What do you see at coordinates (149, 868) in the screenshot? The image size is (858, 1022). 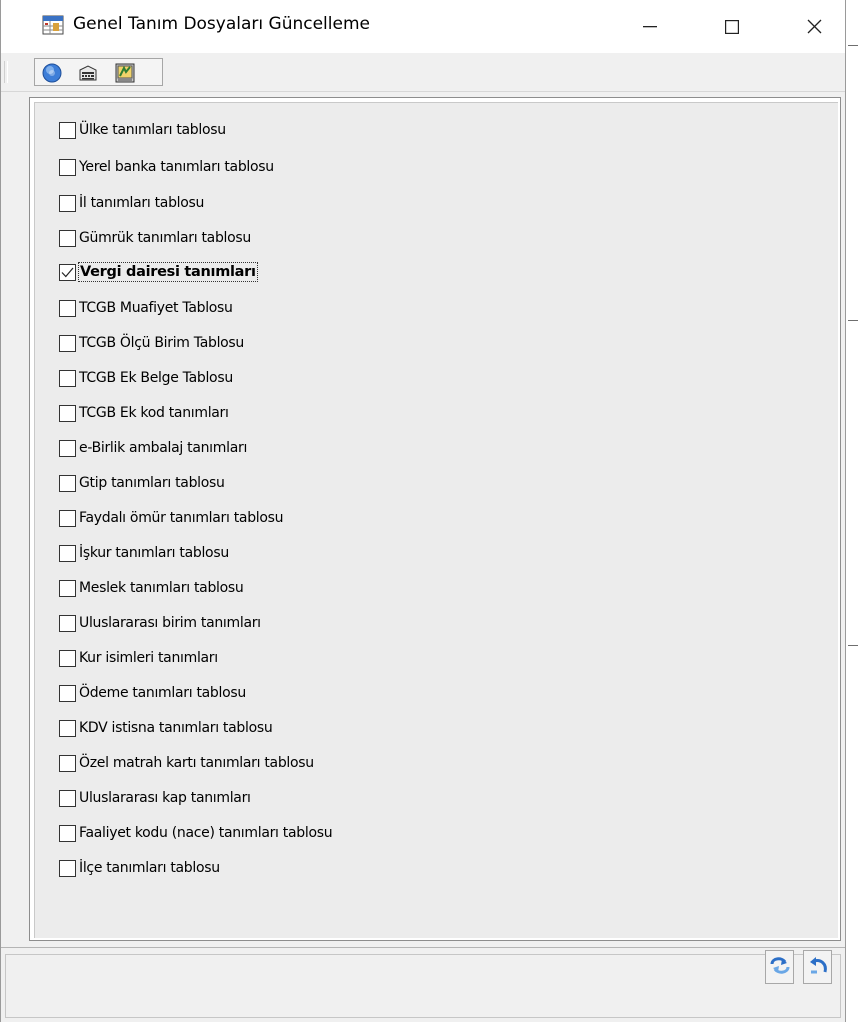 I see `checkbox-label: İlçe tanımları tablosu` at bounding box center [149, 868].